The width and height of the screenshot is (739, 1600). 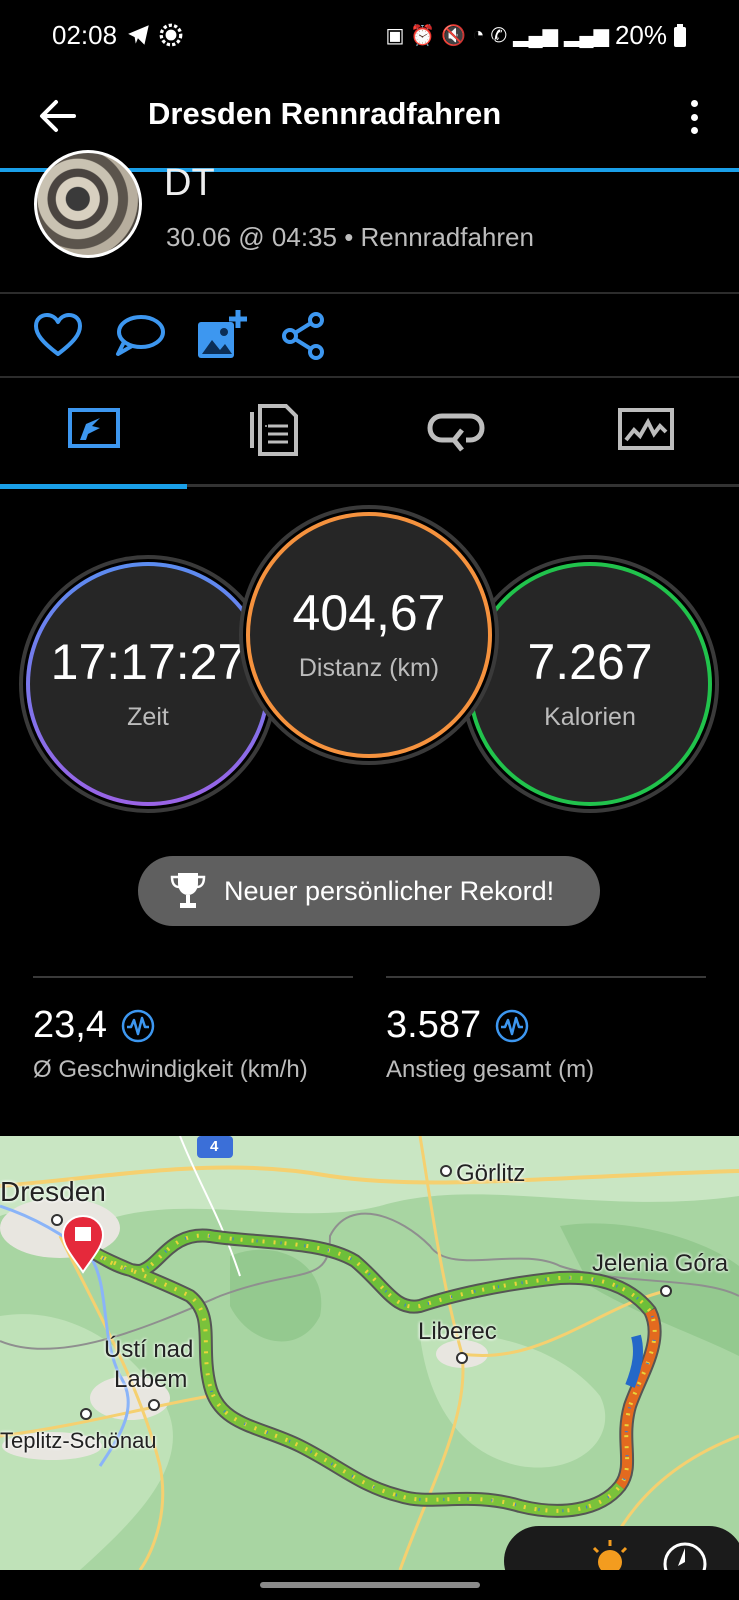 What do you see at coordinates (276, 430) in the screenshot?
I see `details-tab-icon` at bounding box center [276, 430].